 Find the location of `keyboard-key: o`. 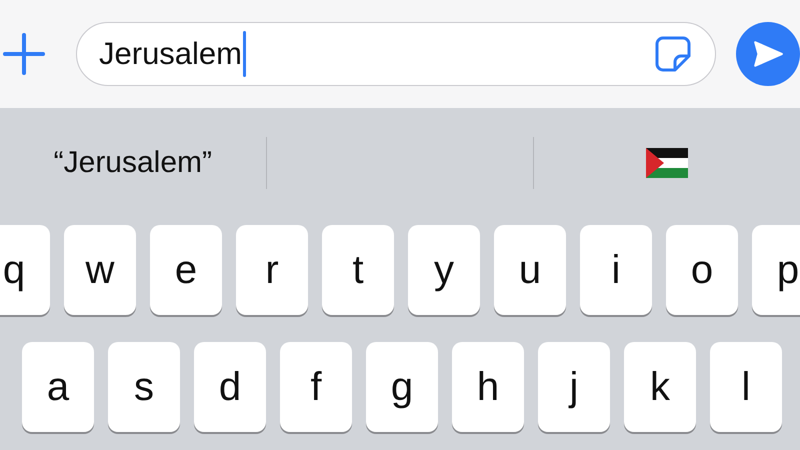

keyboard-key: o is located at coordinates (702, 270).